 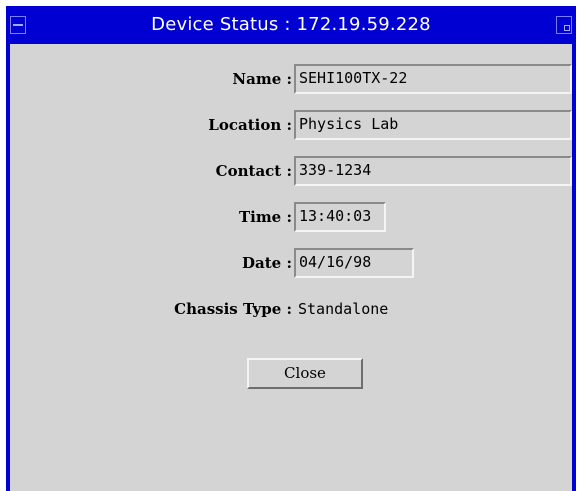 I want to click on date-row: Date : 04/16/98, so click(x=291, y=263).